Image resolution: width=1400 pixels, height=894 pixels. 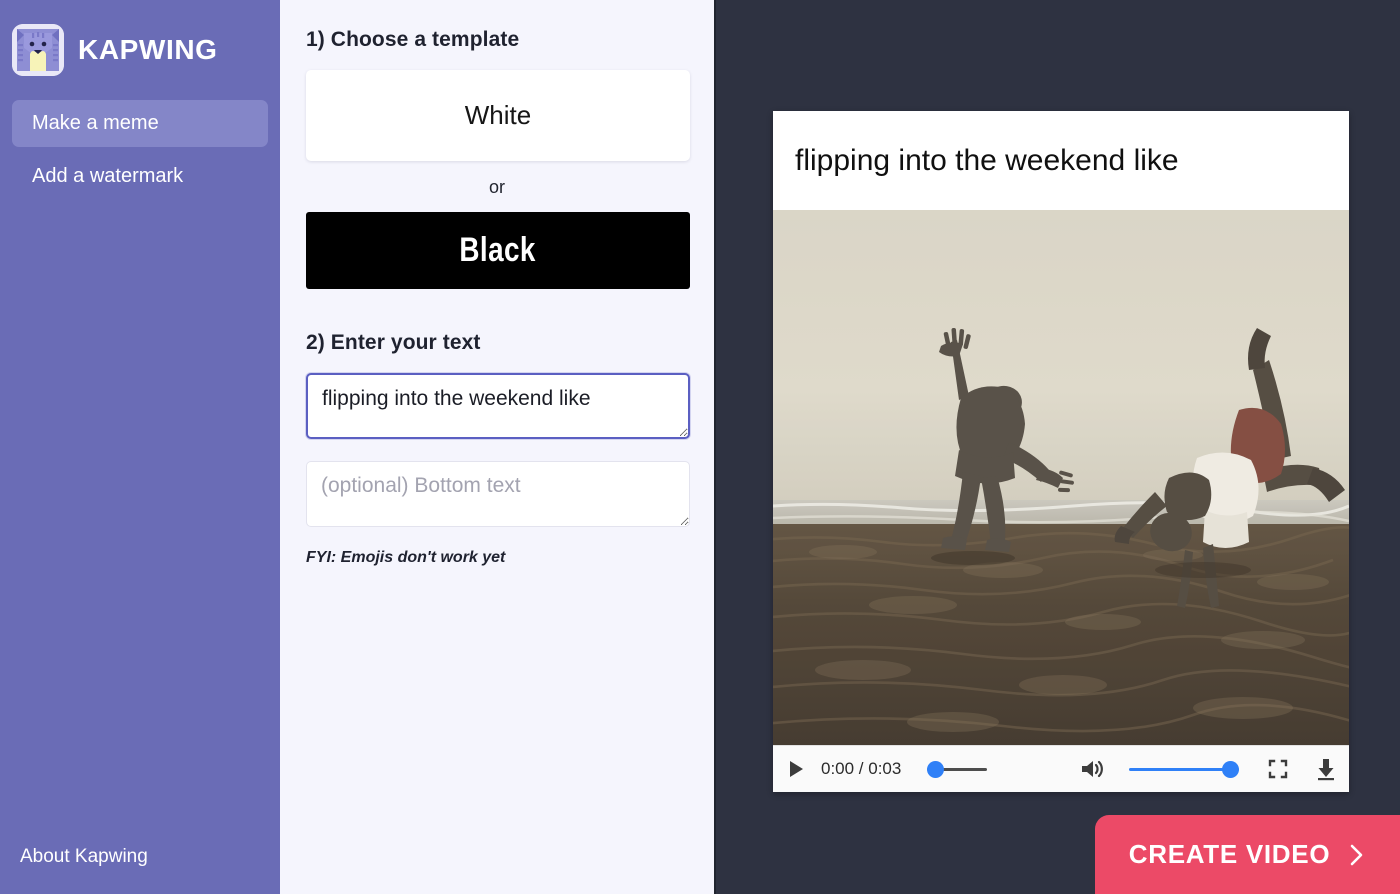 I want to click on download-icon-svg, so click(x=1326, y=770).